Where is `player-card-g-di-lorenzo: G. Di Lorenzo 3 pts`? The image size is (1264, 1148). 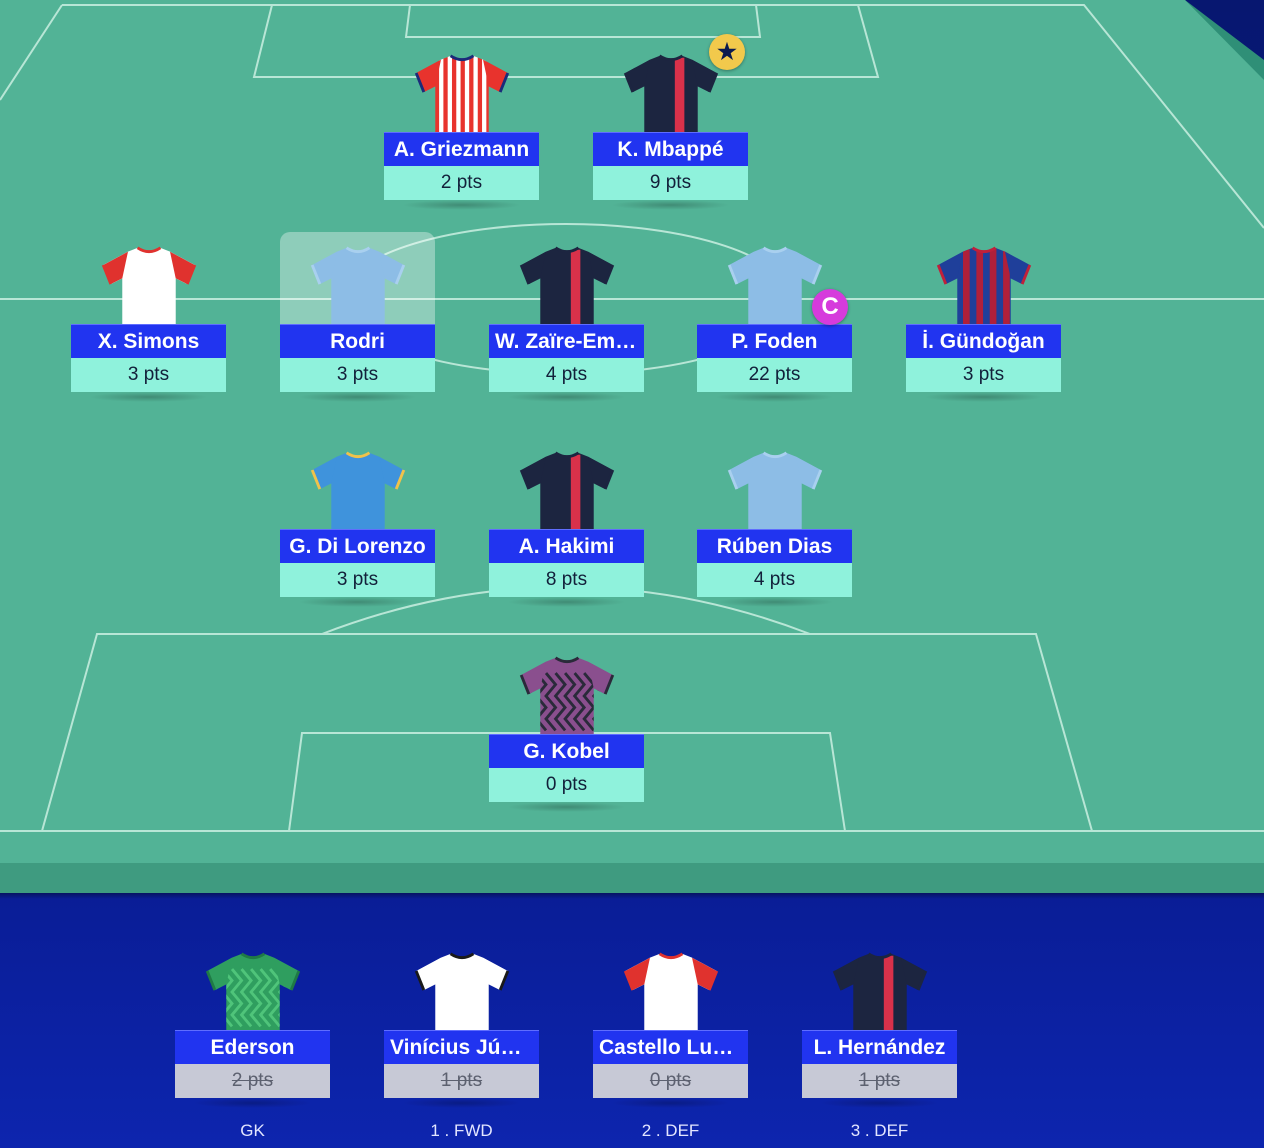 player-card-g-di-lorenzo: G. Di Lorenzo 3 pts is located at coordinates (357, 522).